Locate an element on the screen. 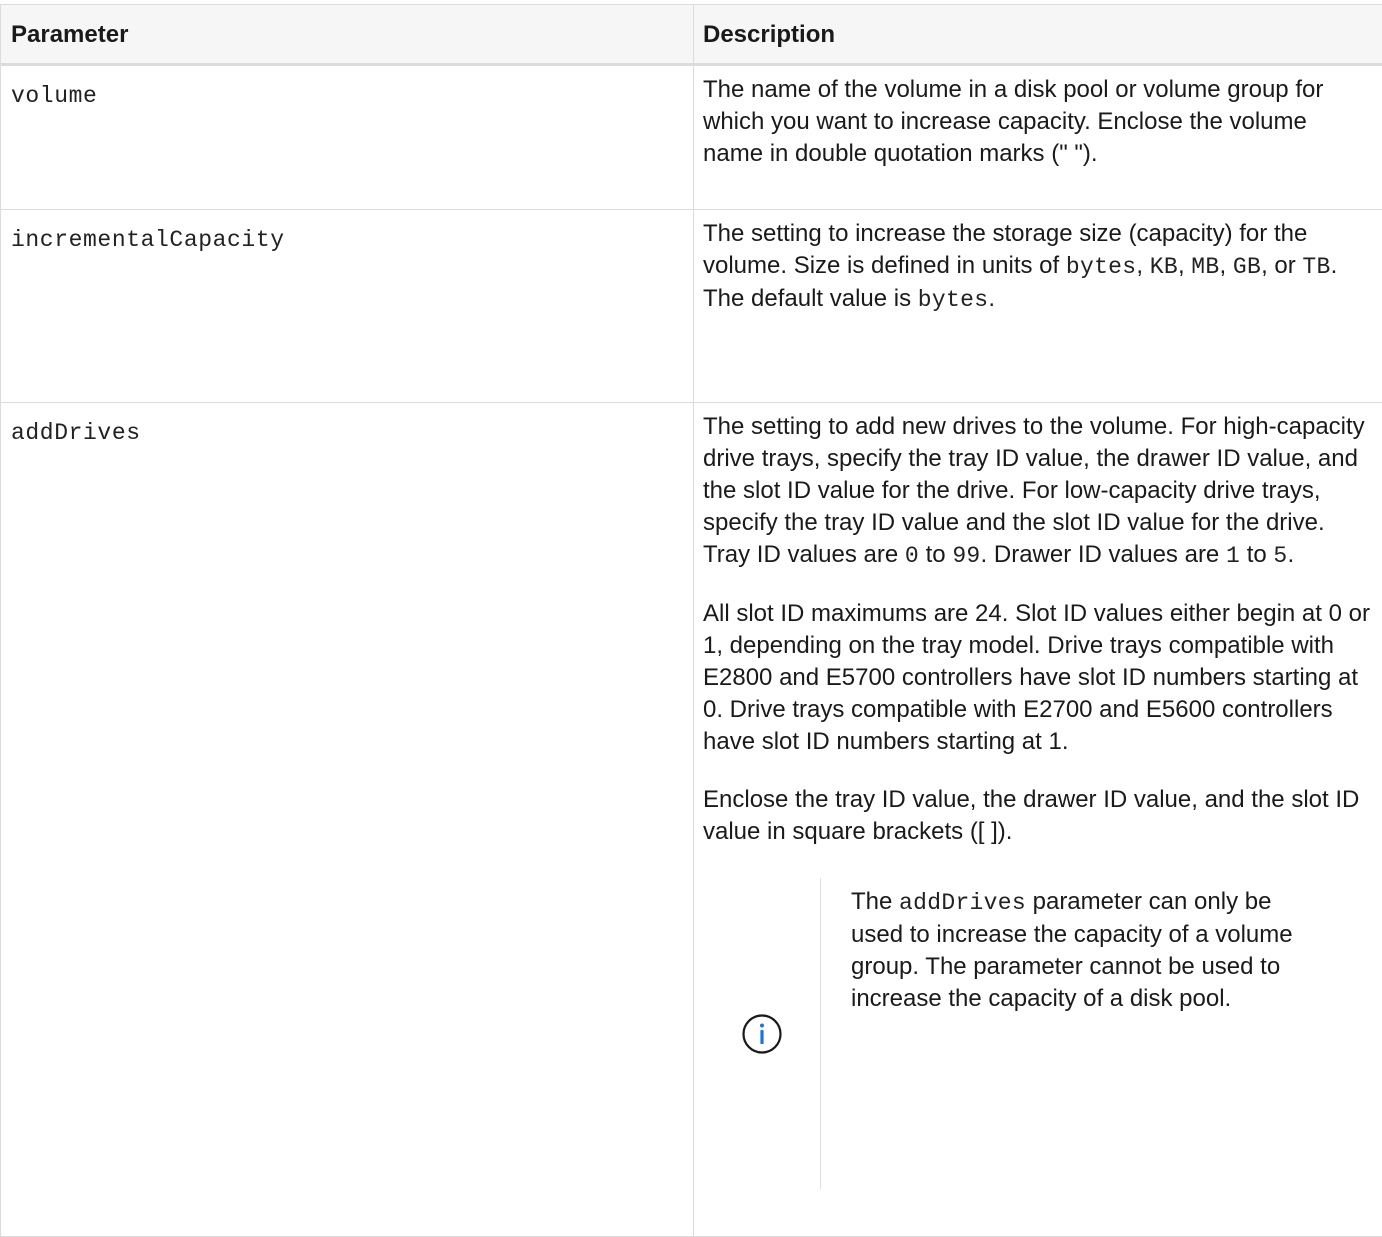 This screenshot has width=1382, height=1237. header-parameter: Parameter is located at coordinates (347, 35).